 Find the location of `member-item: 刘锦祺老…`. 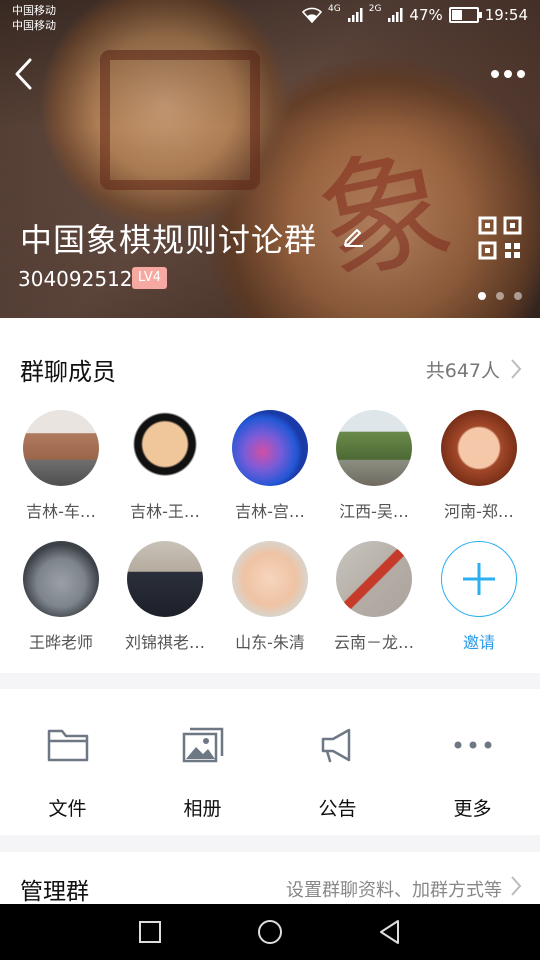

member-item: 刘锦祺老… is located at coordinates (165, 597).